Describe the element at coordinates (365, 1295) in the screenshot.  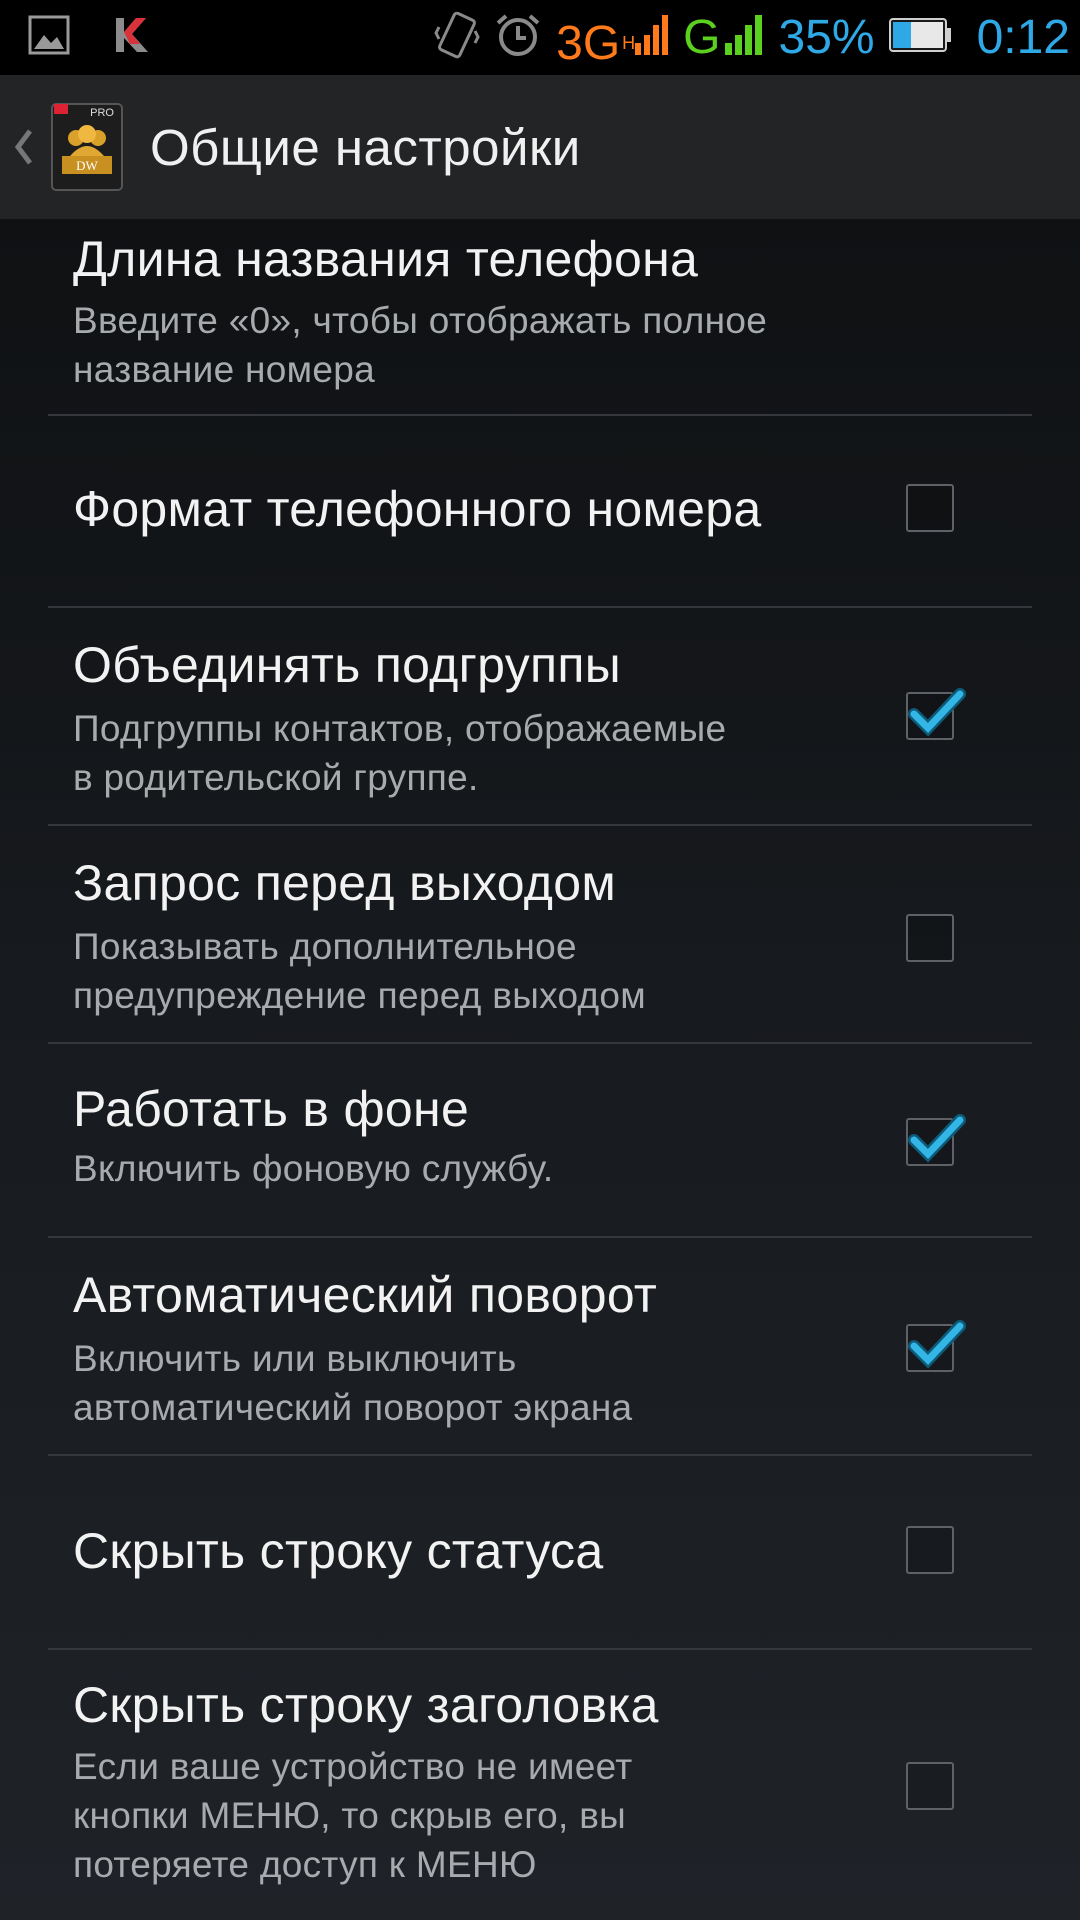
I see `pref-title: Автоматический поворот` at that location.